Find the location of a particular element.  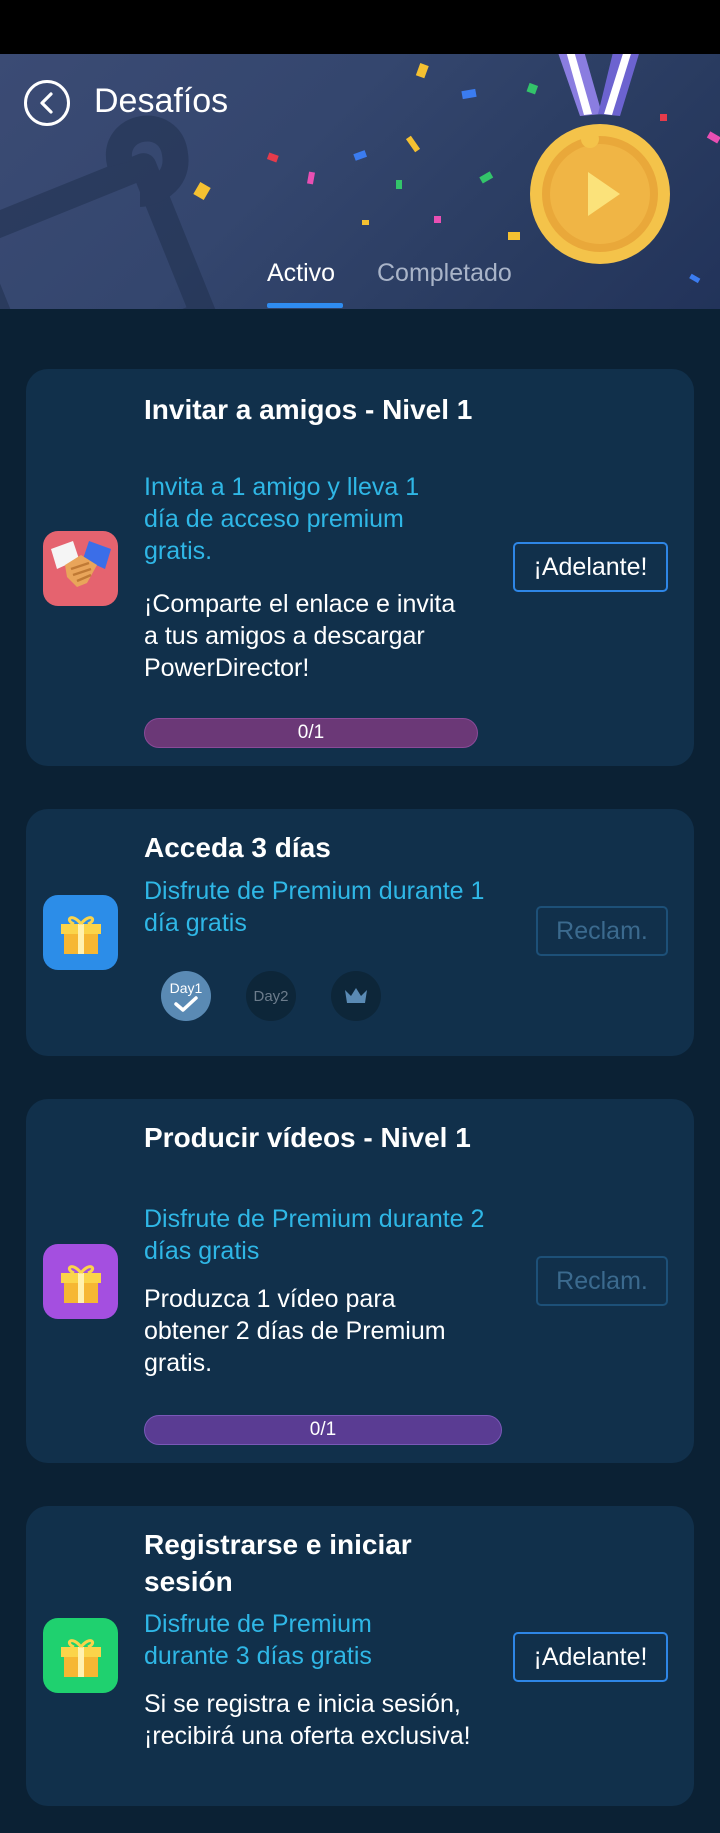

back-button is located at coordinates (47, 103).